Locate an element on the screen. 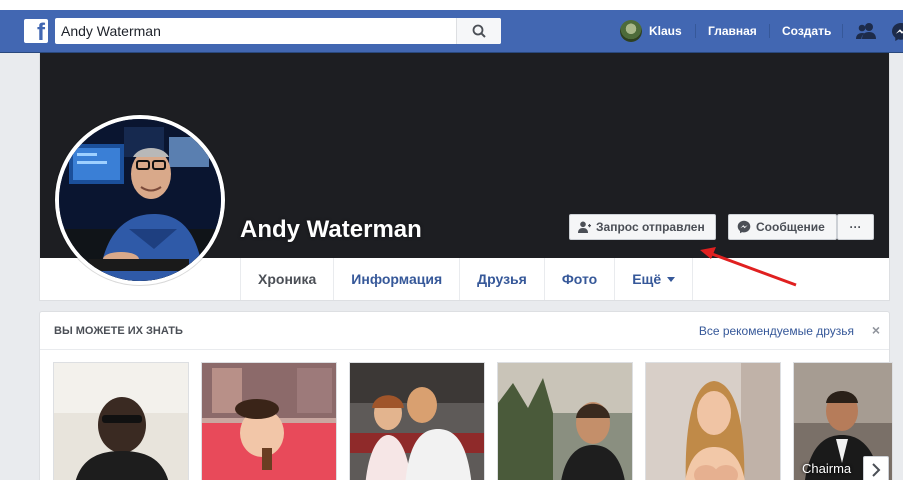 Image resolution: width=903 pixels, height=480 pixels. profile-picture is located at coordinates (140, 200).